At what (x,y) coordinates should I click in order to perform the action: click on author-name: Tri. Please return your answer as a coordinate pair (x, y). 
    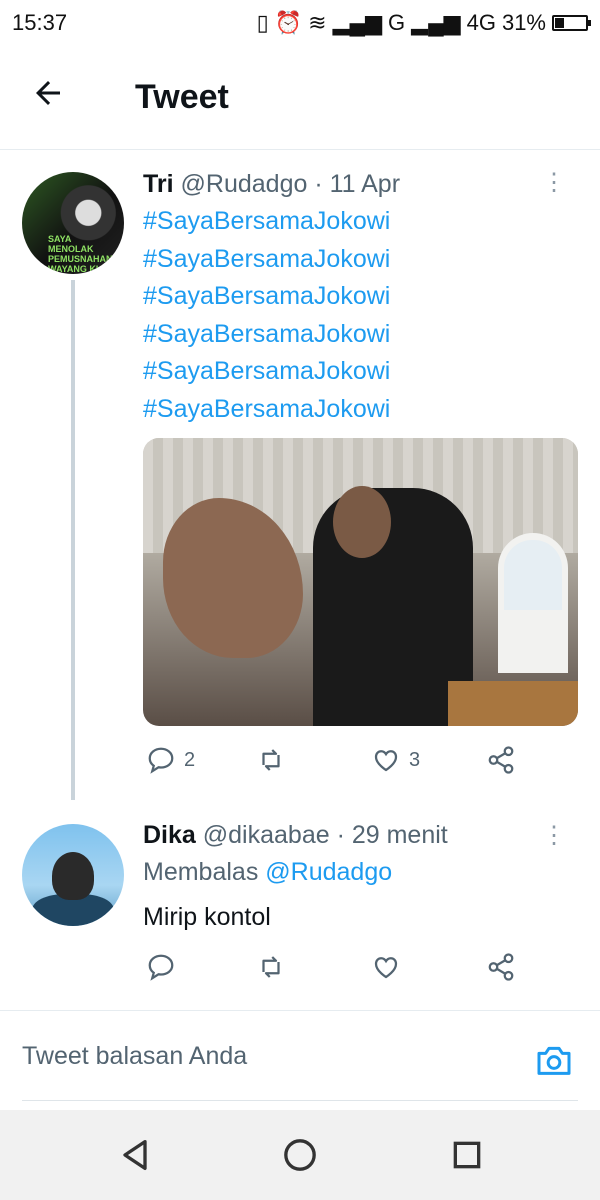
    Looking at the image, I should click on (158, 184).